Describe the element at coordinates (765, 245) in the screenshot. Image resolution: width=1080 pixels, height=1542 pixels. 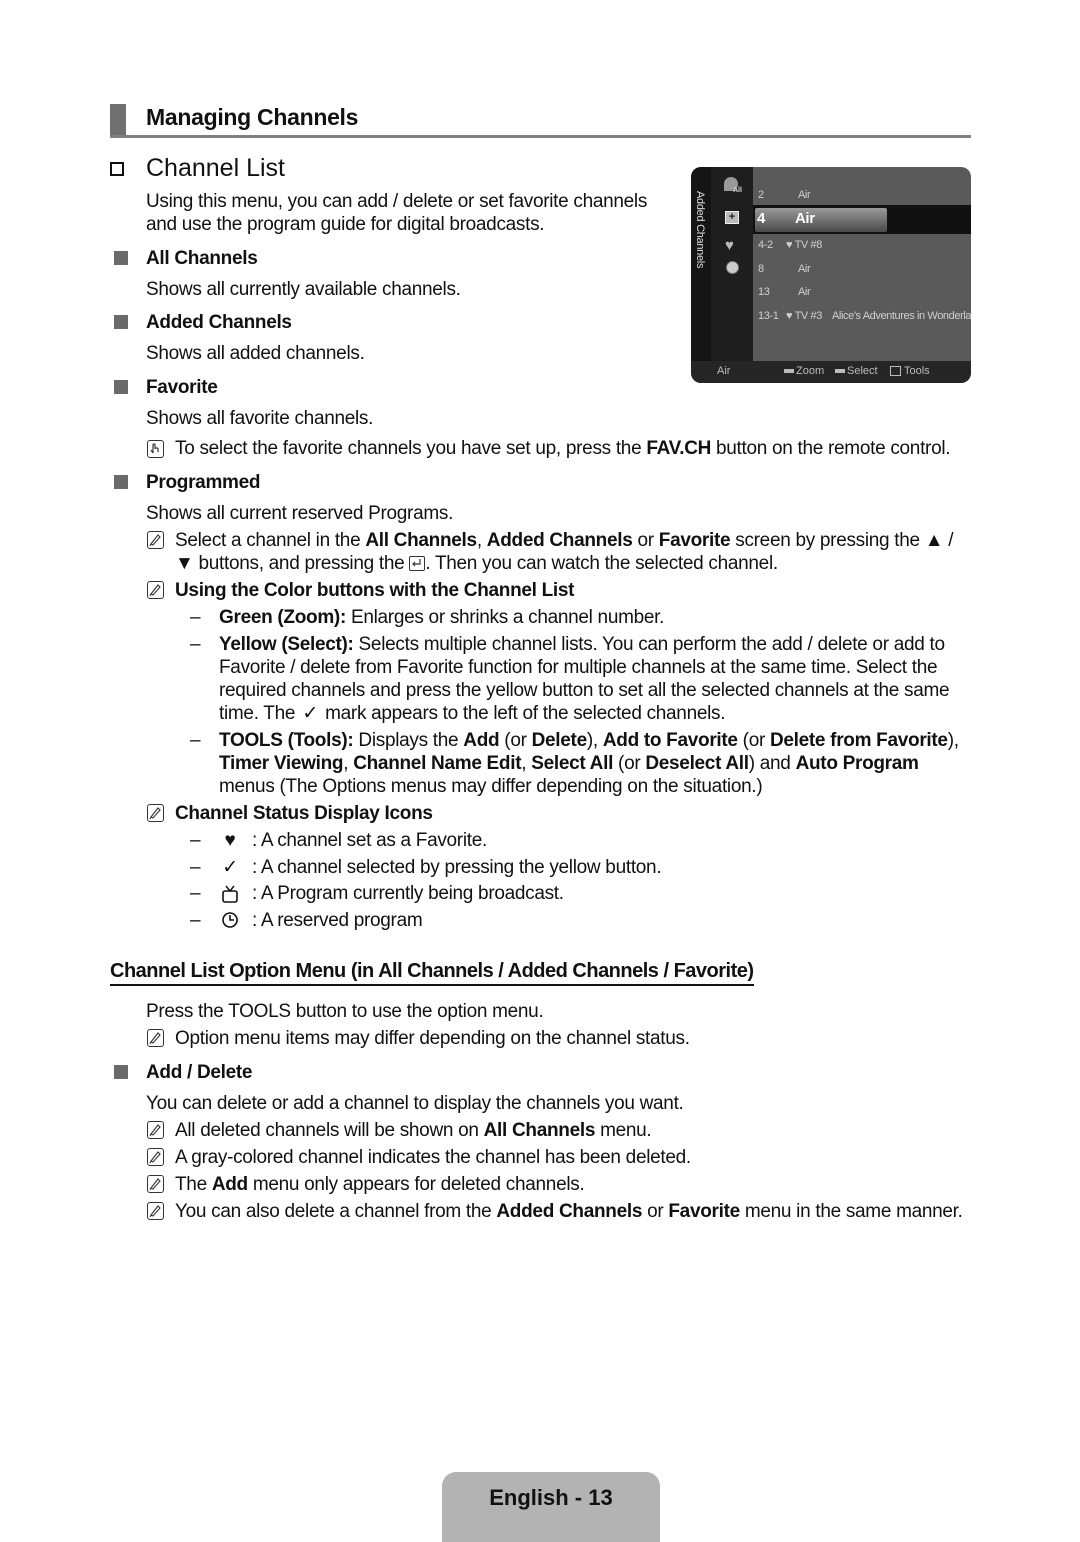
I see `tv-channel-num: 4-2` at that location.